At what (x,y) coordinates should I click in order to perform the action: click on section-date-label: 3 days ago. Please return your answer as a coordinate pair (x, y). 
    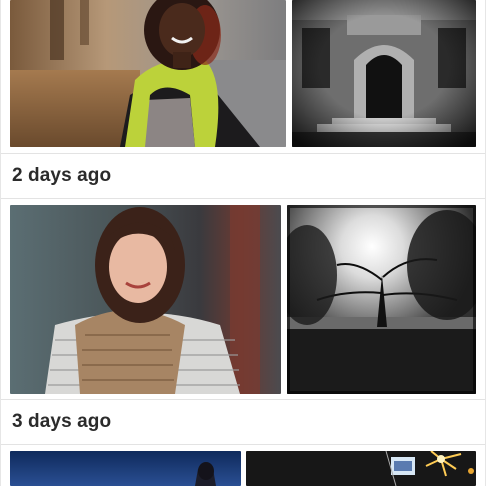
    Looking at the image, I should click on (62, 421).